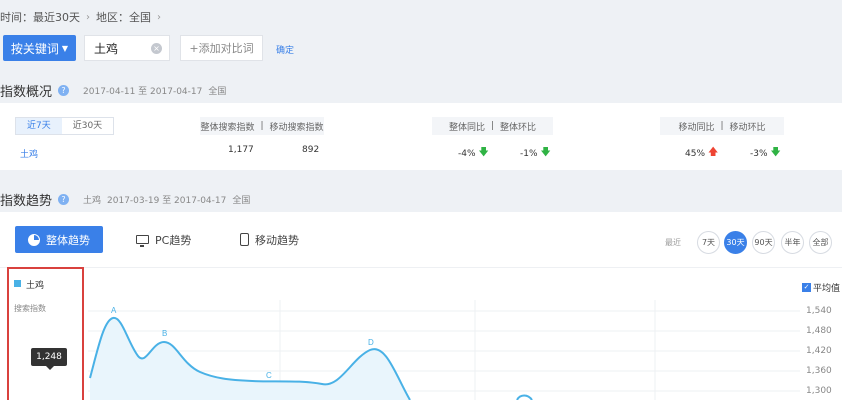 The width and height of the screenshot is (842, 400). Describe the element at coordinates (49, 359) in the screenshot. I see `value-tooltip: 1,248` at that location.